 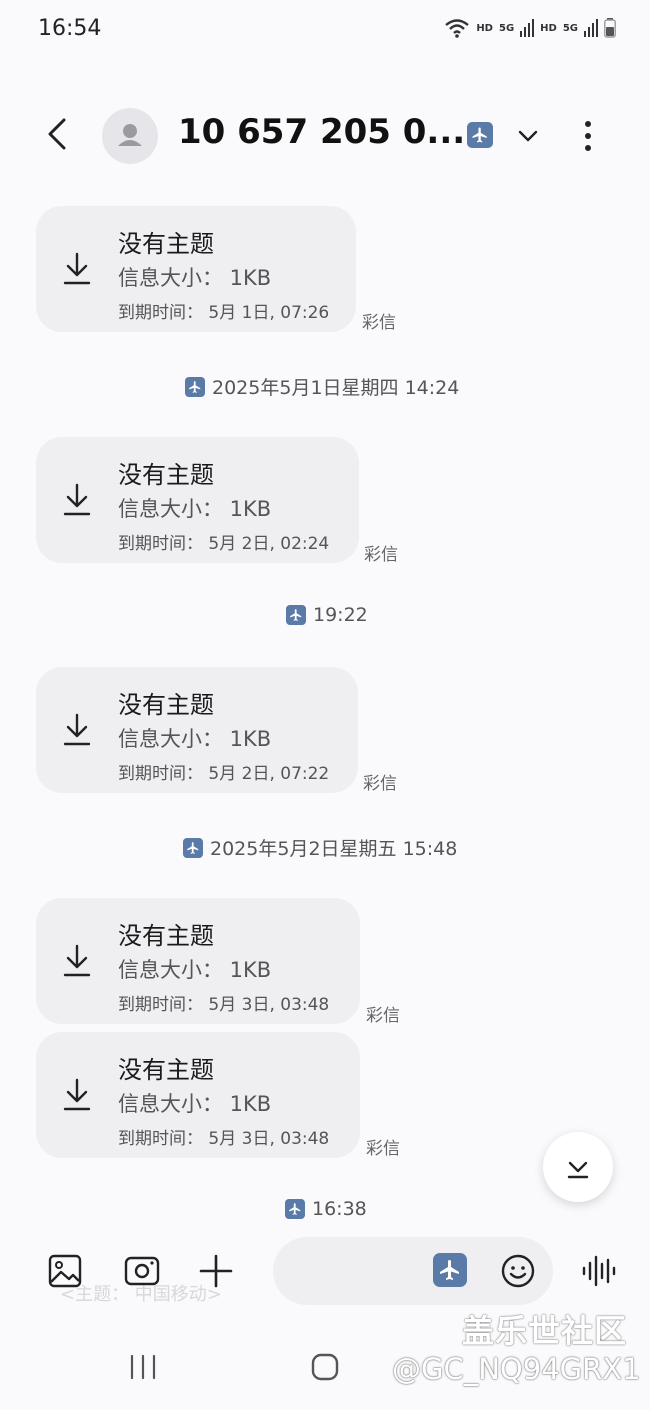 What do you see at coordinates (224, 774) in the screenshot?
I see `message-expiry: 到期时间： 5月 2日, 07:22` at bounding box center [224, 774].